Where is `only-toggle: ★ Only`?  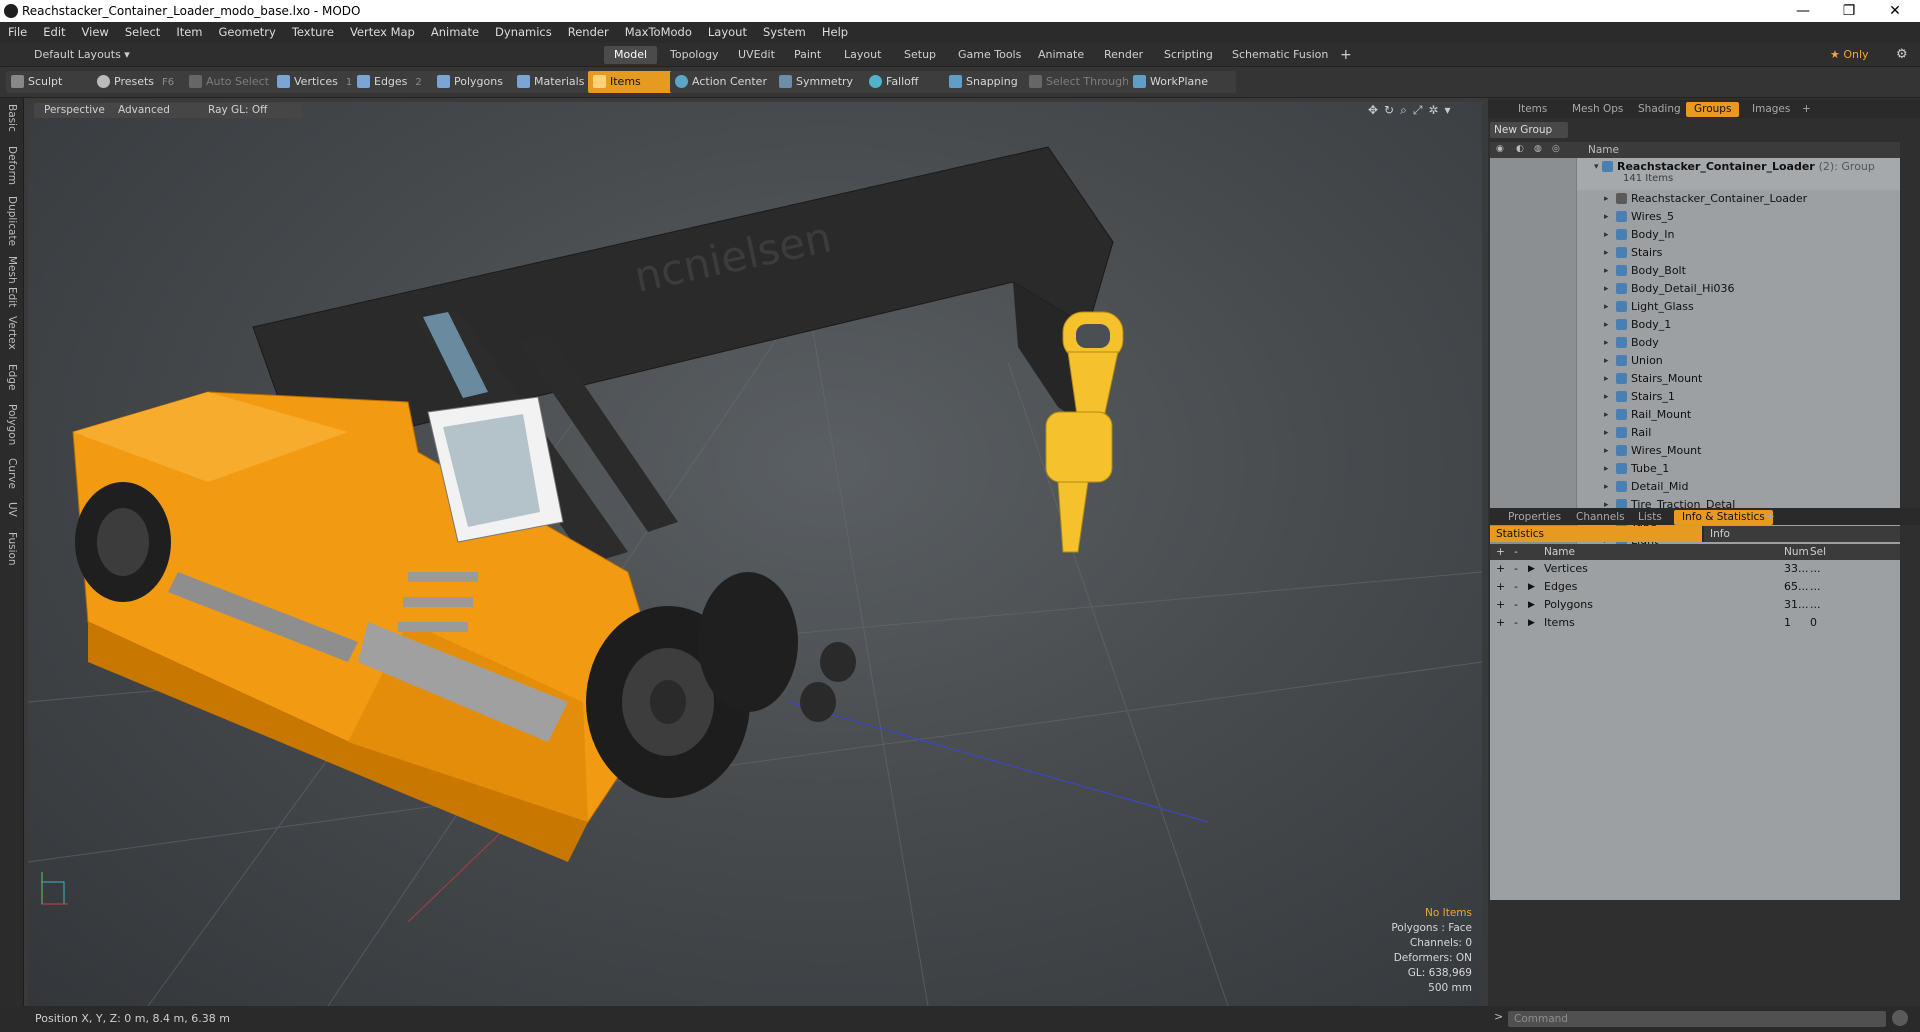 only-toggle: ★ Only is located at coordinates (1849, 55).